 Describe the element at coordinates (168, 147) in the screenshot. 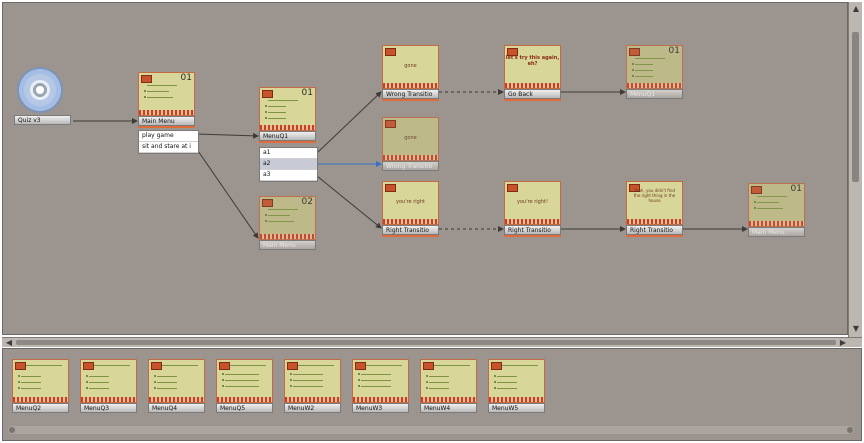

I see `choice-sit-and-stare: sit and stare at i` at that location.